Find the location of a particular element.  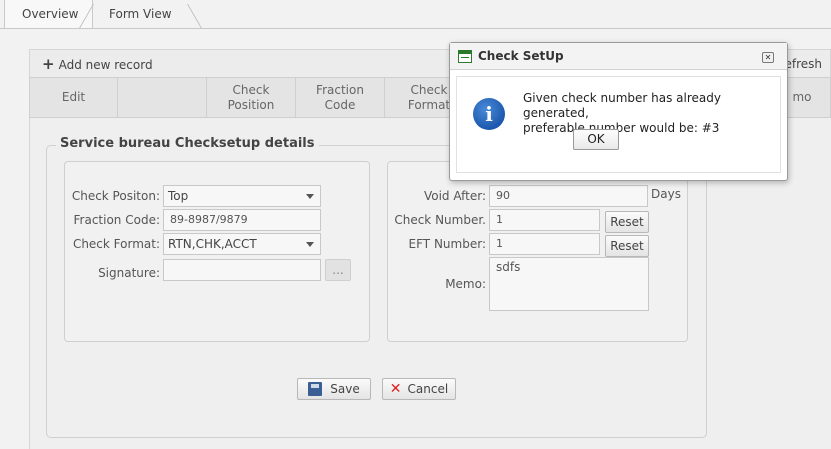

void-after-unit: Days is located at coordinates (666, 194).